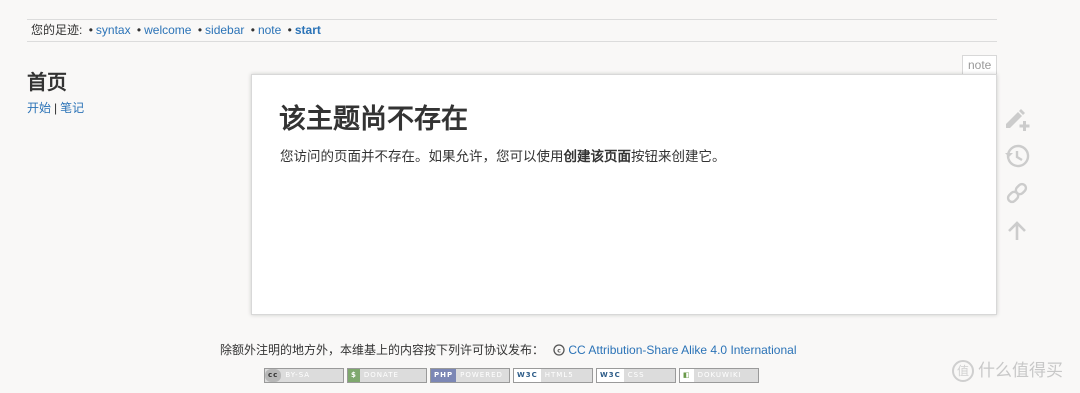 Image resolution: width=1080 pixels, height=393 pixels. Describe the element at coordinates (422, 157) in the screenshot. I see `page-message-before: 您访问的页面并不存在。如果允许，您可以使用` at that location.